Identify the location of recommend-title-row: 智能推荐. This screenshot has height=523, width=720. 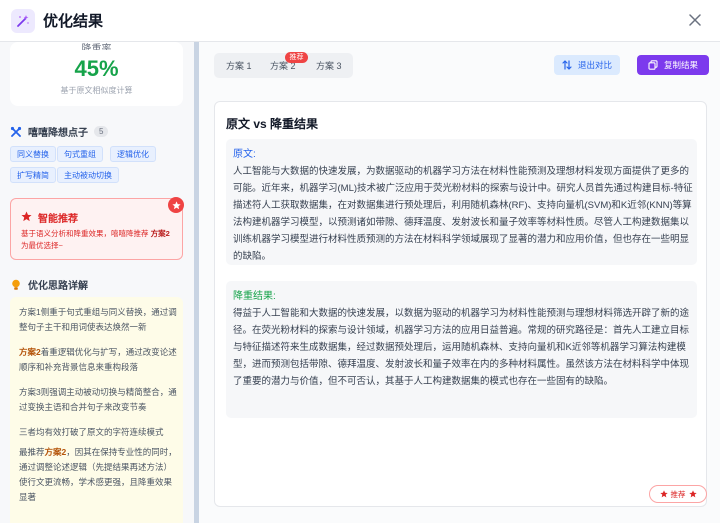
(49, 217).